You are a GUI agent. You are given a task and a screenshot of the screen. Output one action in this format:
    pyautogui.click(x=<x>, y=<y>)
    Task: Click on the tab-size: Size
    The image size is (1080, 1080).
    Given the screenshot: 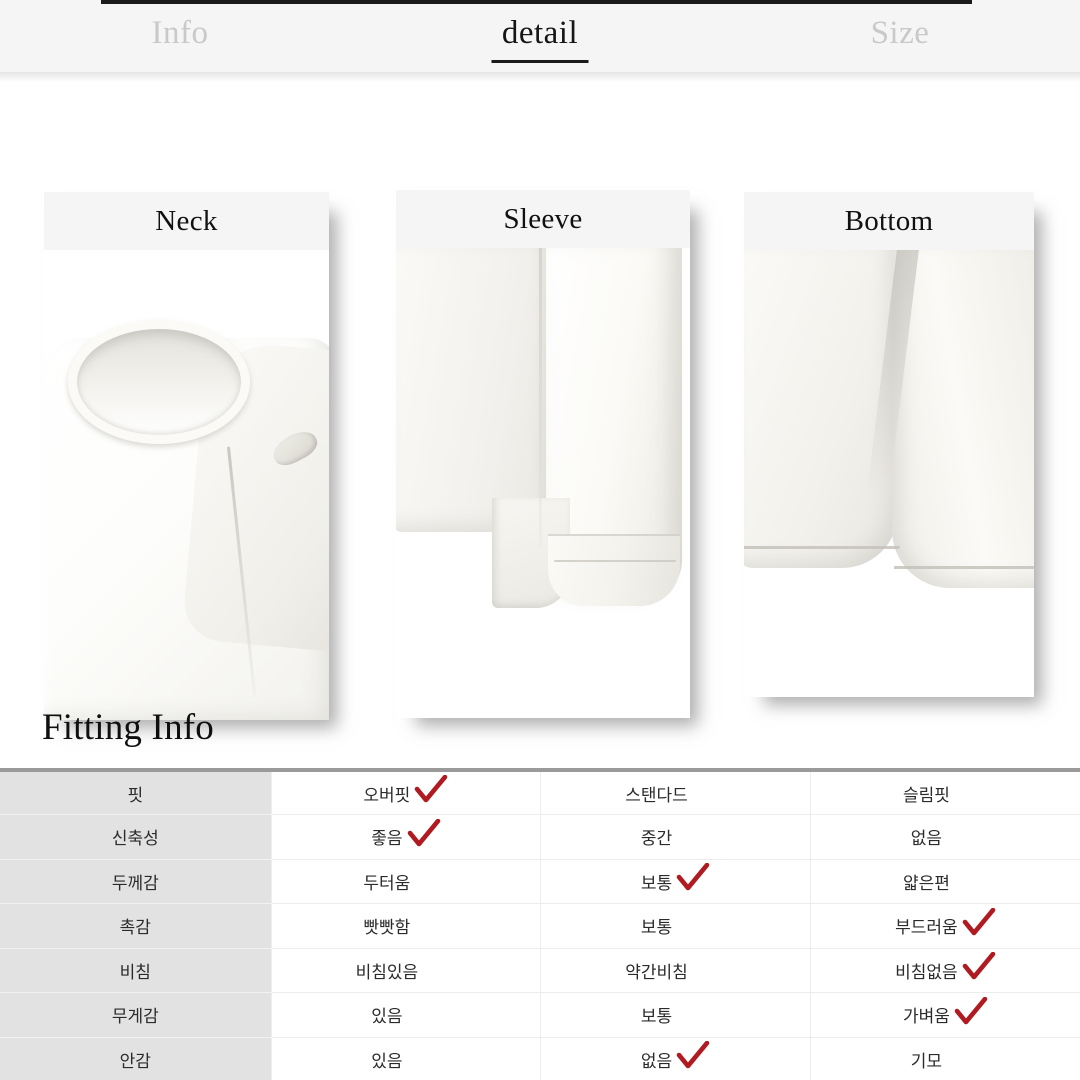 What is the action you would take?
    pyautogui.click(x=900, y=36)
    